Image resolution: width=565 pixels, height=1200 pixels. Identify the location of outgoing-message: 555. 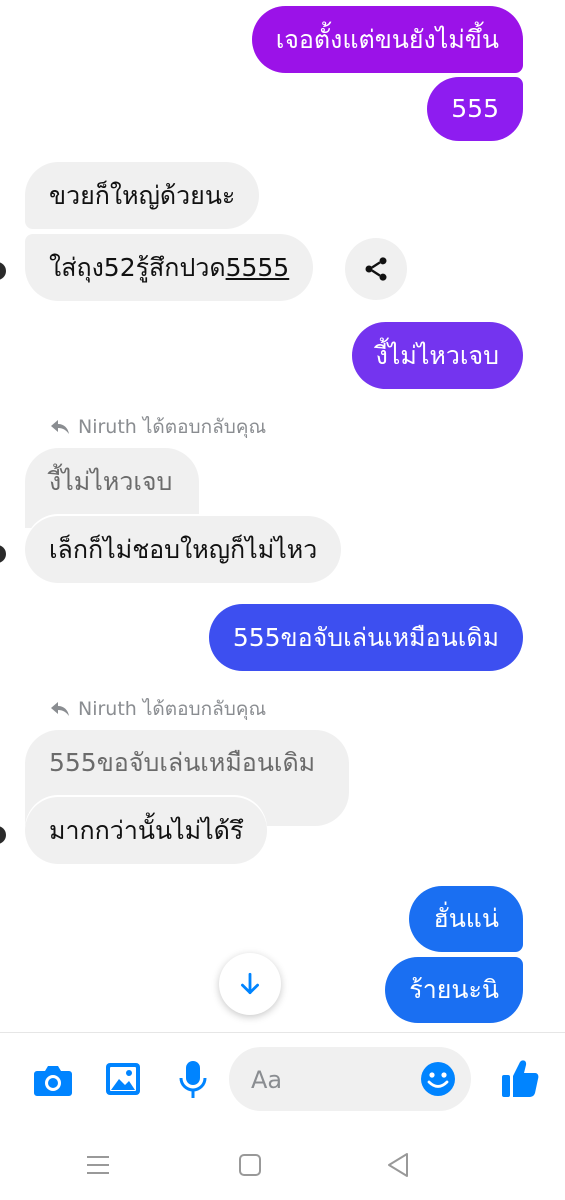
(475, 109).